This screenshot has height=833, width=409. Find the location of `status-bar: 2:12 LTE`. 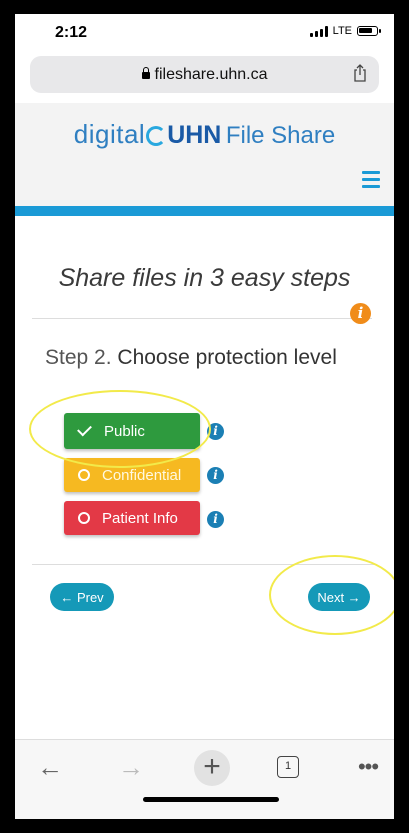

status-bar: 2:12 LTE is located at coordinates (204, 32).